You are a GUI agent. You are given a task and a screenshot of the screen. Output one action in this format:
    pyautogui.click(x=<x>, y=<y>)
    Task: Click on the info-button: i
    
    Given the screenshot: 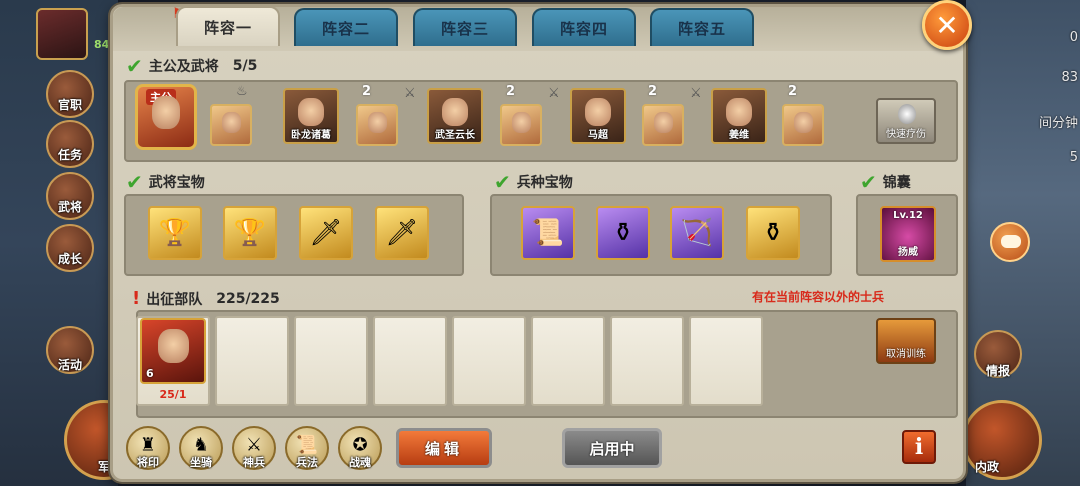 What is the action you would take?
    pyautogui.click(x=919, y=447)
    